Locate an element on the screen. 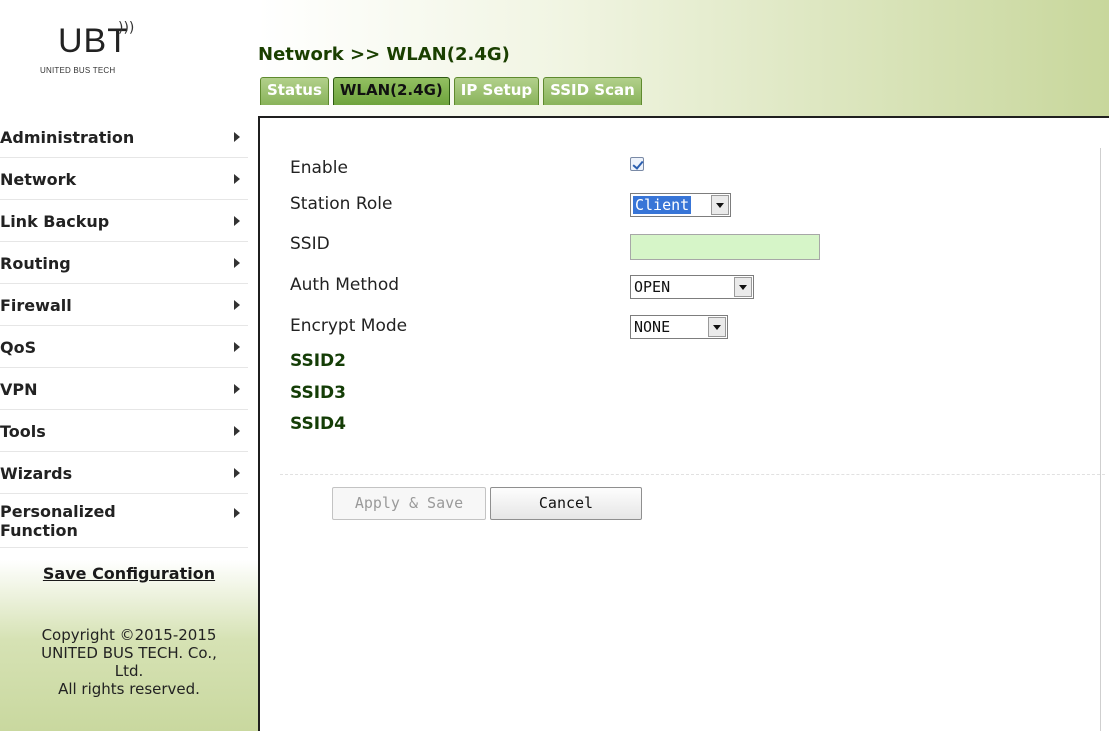 The height and width of the screenshot is (731, 1109). copyright-line: Copyright ©2015-2015 is located at coordinates (129, 635).